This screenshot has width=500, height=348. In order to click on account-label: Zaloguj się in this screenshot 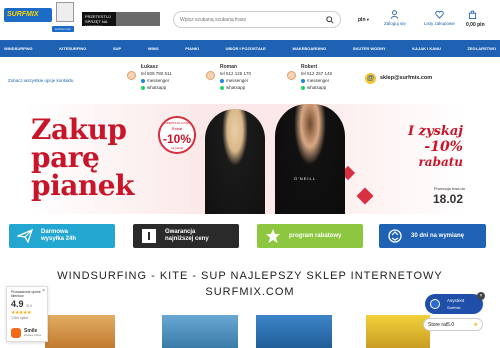, I will do `click(395, 23)`.